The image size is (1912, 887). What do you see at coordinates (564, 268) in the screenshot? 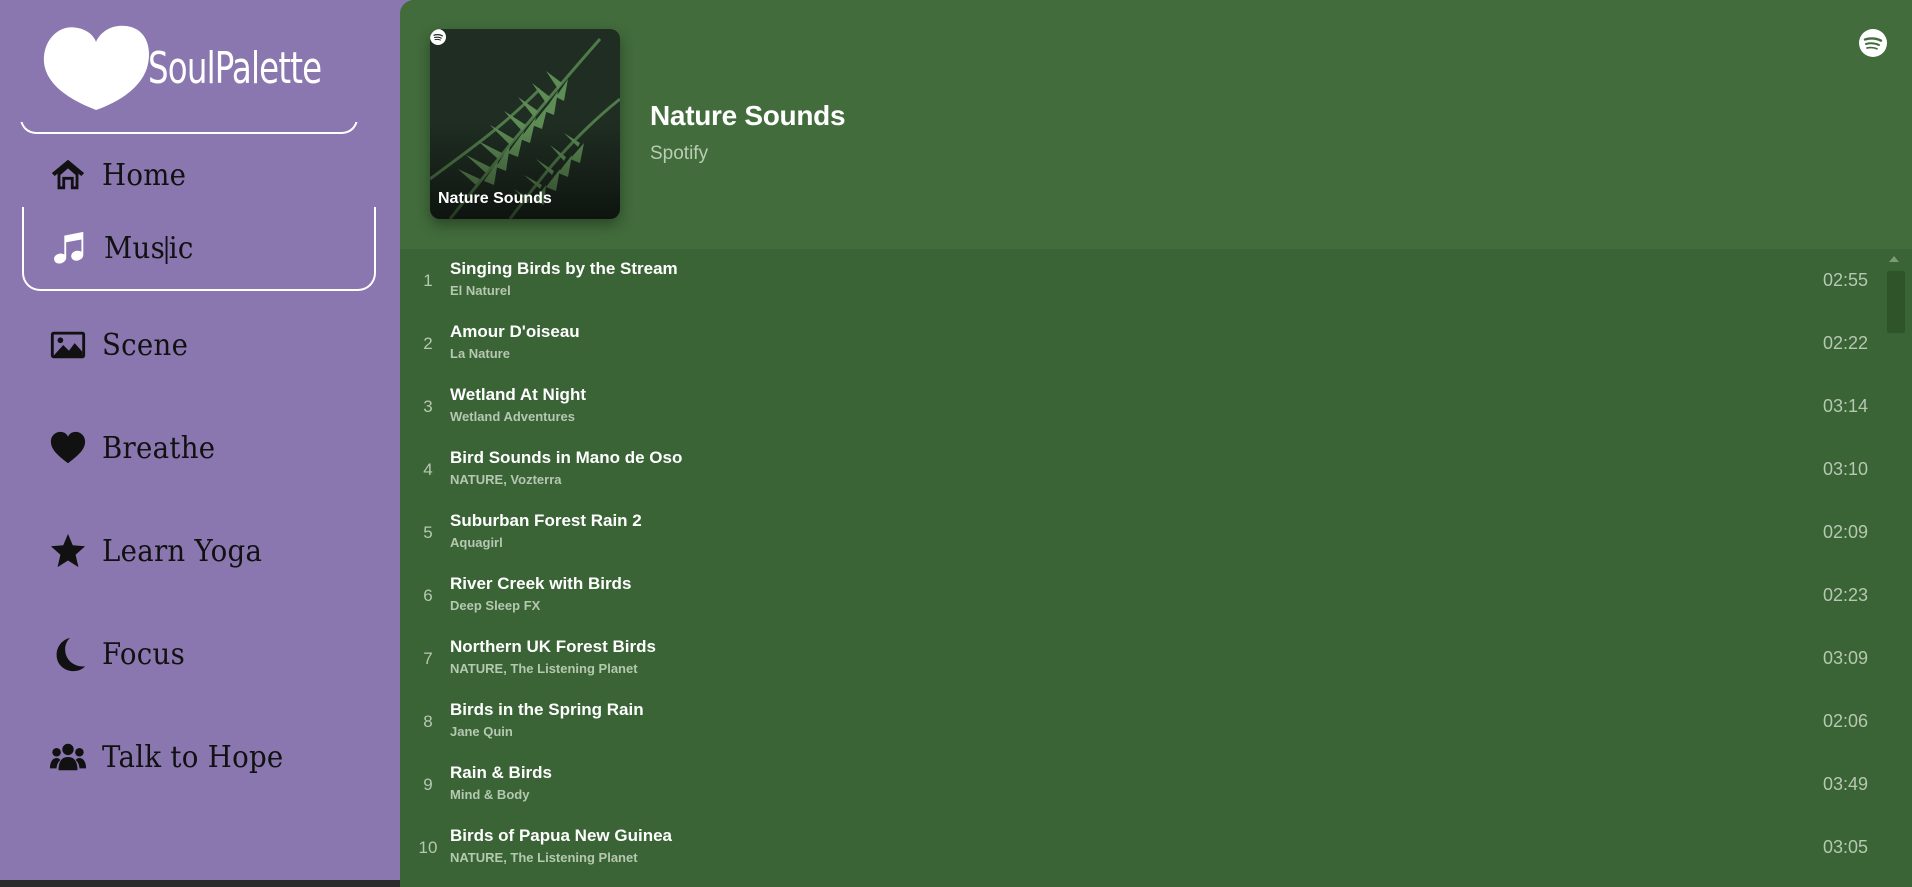
I see `track-name: Singing Birds by the Stream` at bounding box center [564, 268].